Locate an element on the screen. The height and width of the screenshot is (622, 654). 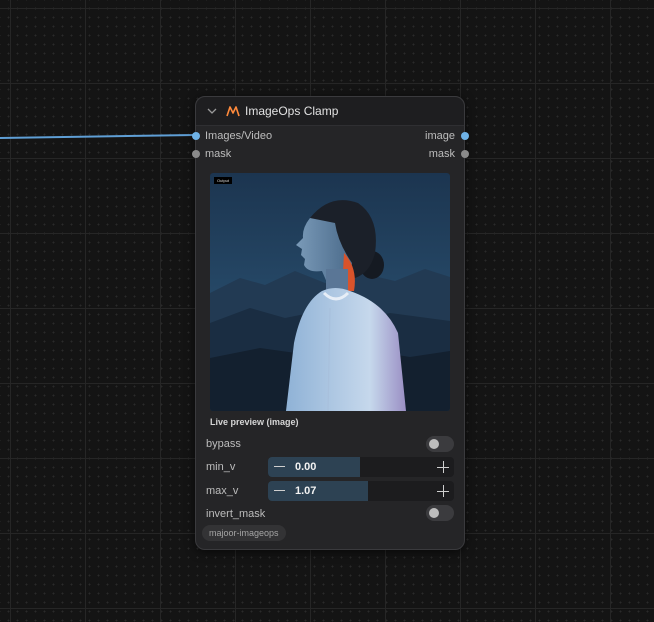
max-v-number-input: 1.07 is located at coordinates (361, 491).